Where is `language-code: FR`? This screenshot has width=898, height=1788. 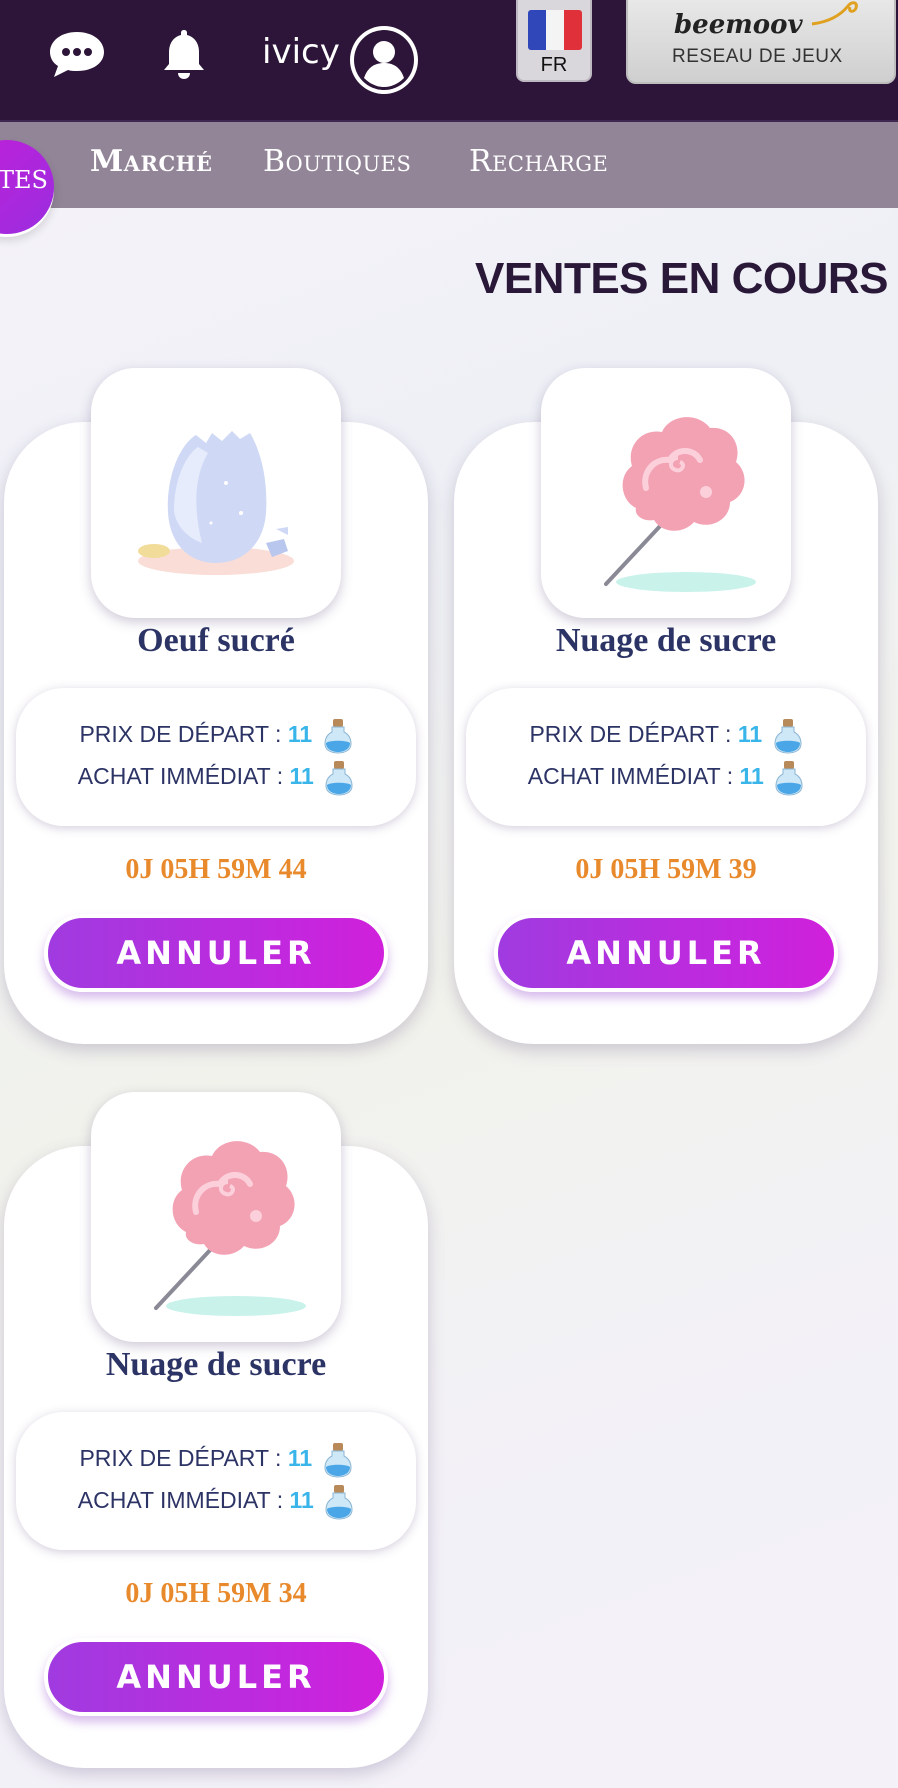
language-code: FR is located at coordinates (554, 65).